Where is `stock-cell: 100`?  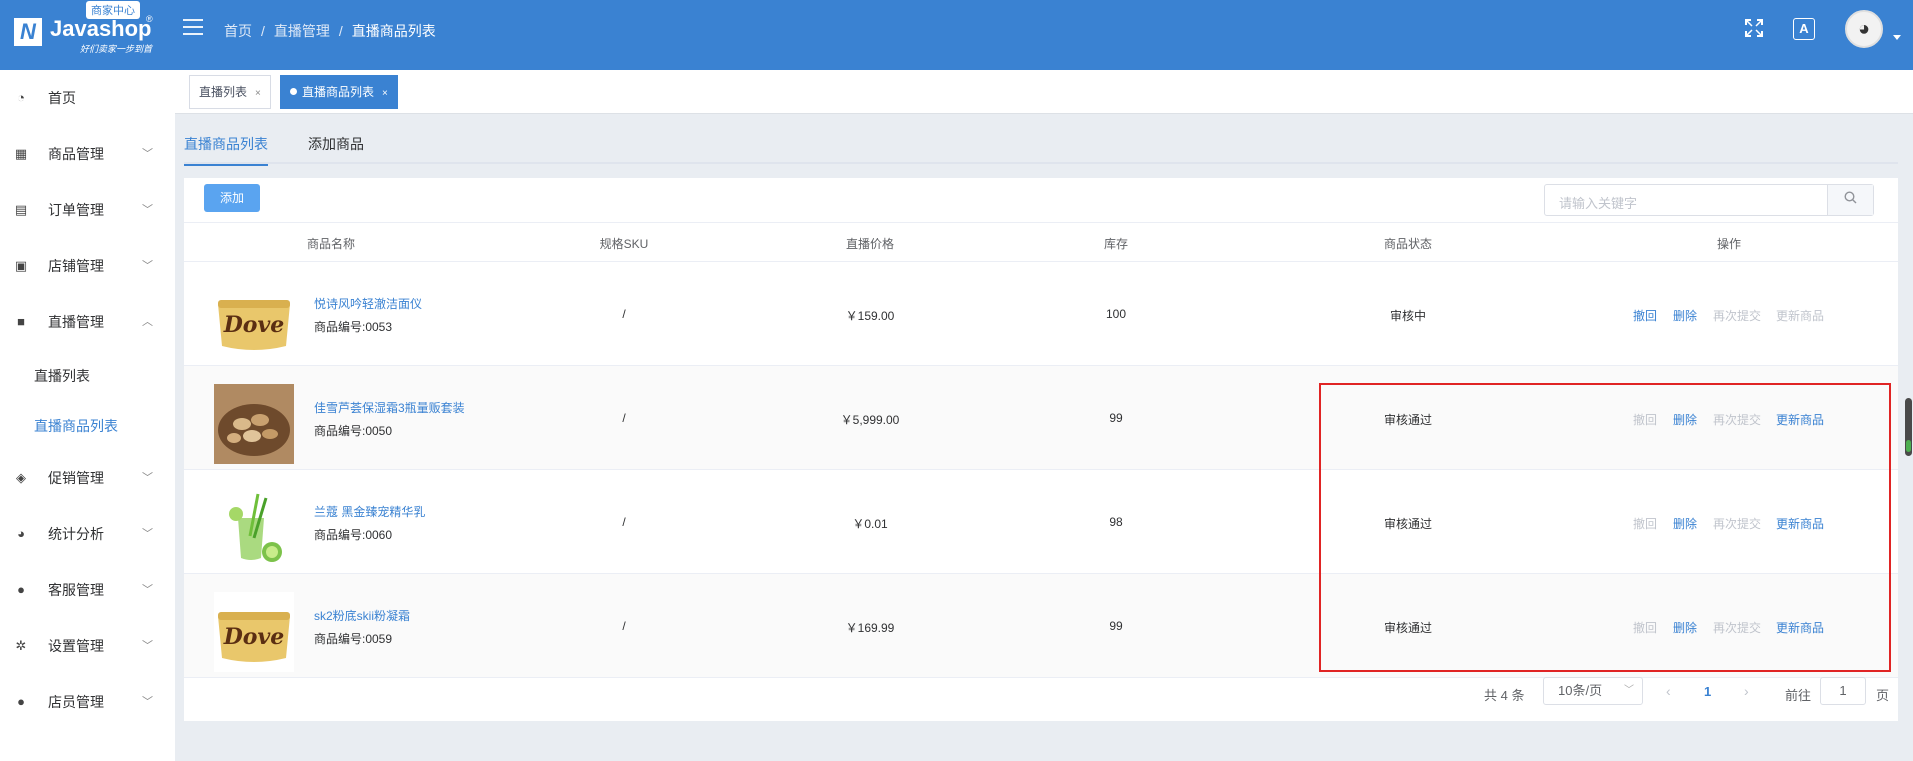 stock-cell: 100 is located at coordinates (1116, 314).